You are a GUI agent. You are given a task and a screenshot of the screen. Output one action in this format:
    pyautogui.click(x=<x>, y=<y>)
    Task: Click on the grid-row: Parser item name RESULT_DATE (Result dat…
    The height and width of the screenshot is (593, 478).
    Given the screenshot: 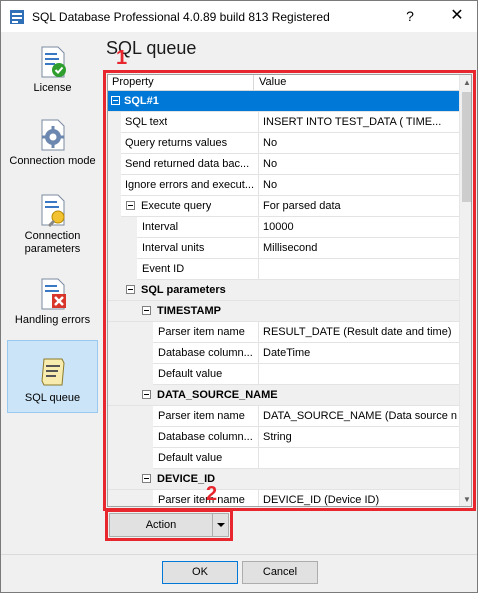 What is the action you would take?
    pyautogui.click(x=283, y=332)
    